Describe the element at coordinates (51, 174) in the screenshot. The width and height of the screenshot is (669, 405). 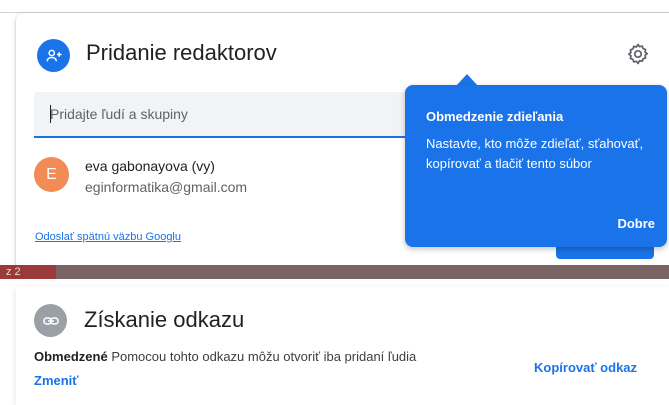
I see `avatar: E` at that location.